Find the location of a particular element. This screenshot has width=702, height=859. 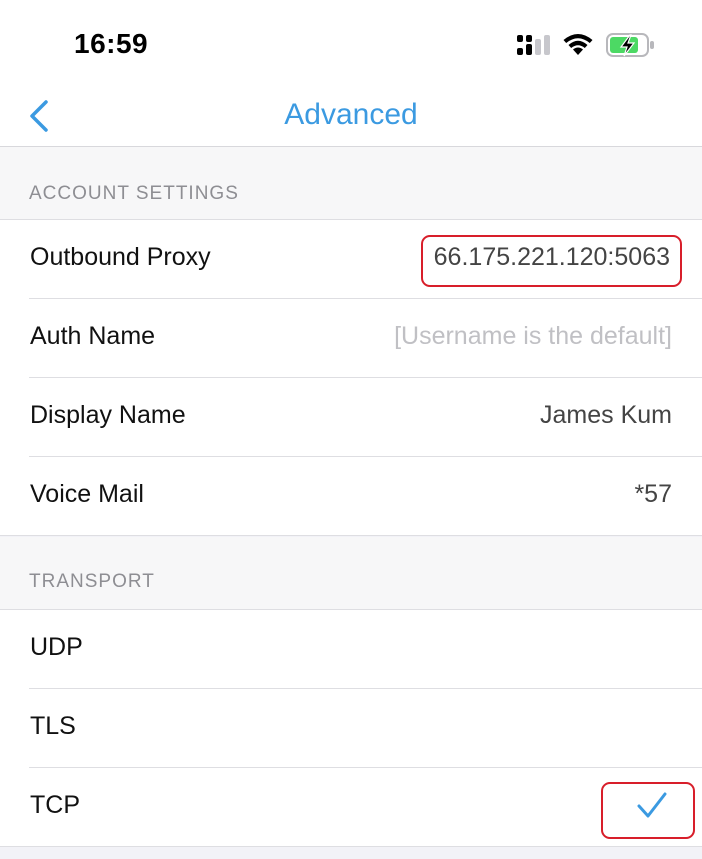

status-icons is located at coordinates (586, 47).